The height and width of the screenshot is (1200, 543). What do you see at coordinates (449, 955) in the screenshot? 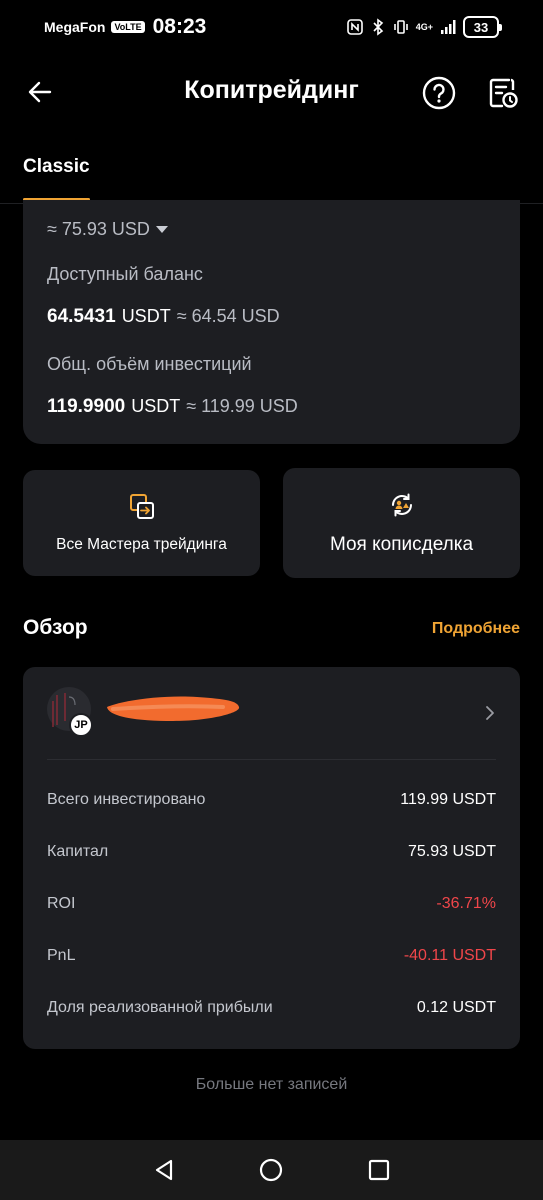
I see `stat-value: -40.11 USDT` at bounding box center [449, 955].